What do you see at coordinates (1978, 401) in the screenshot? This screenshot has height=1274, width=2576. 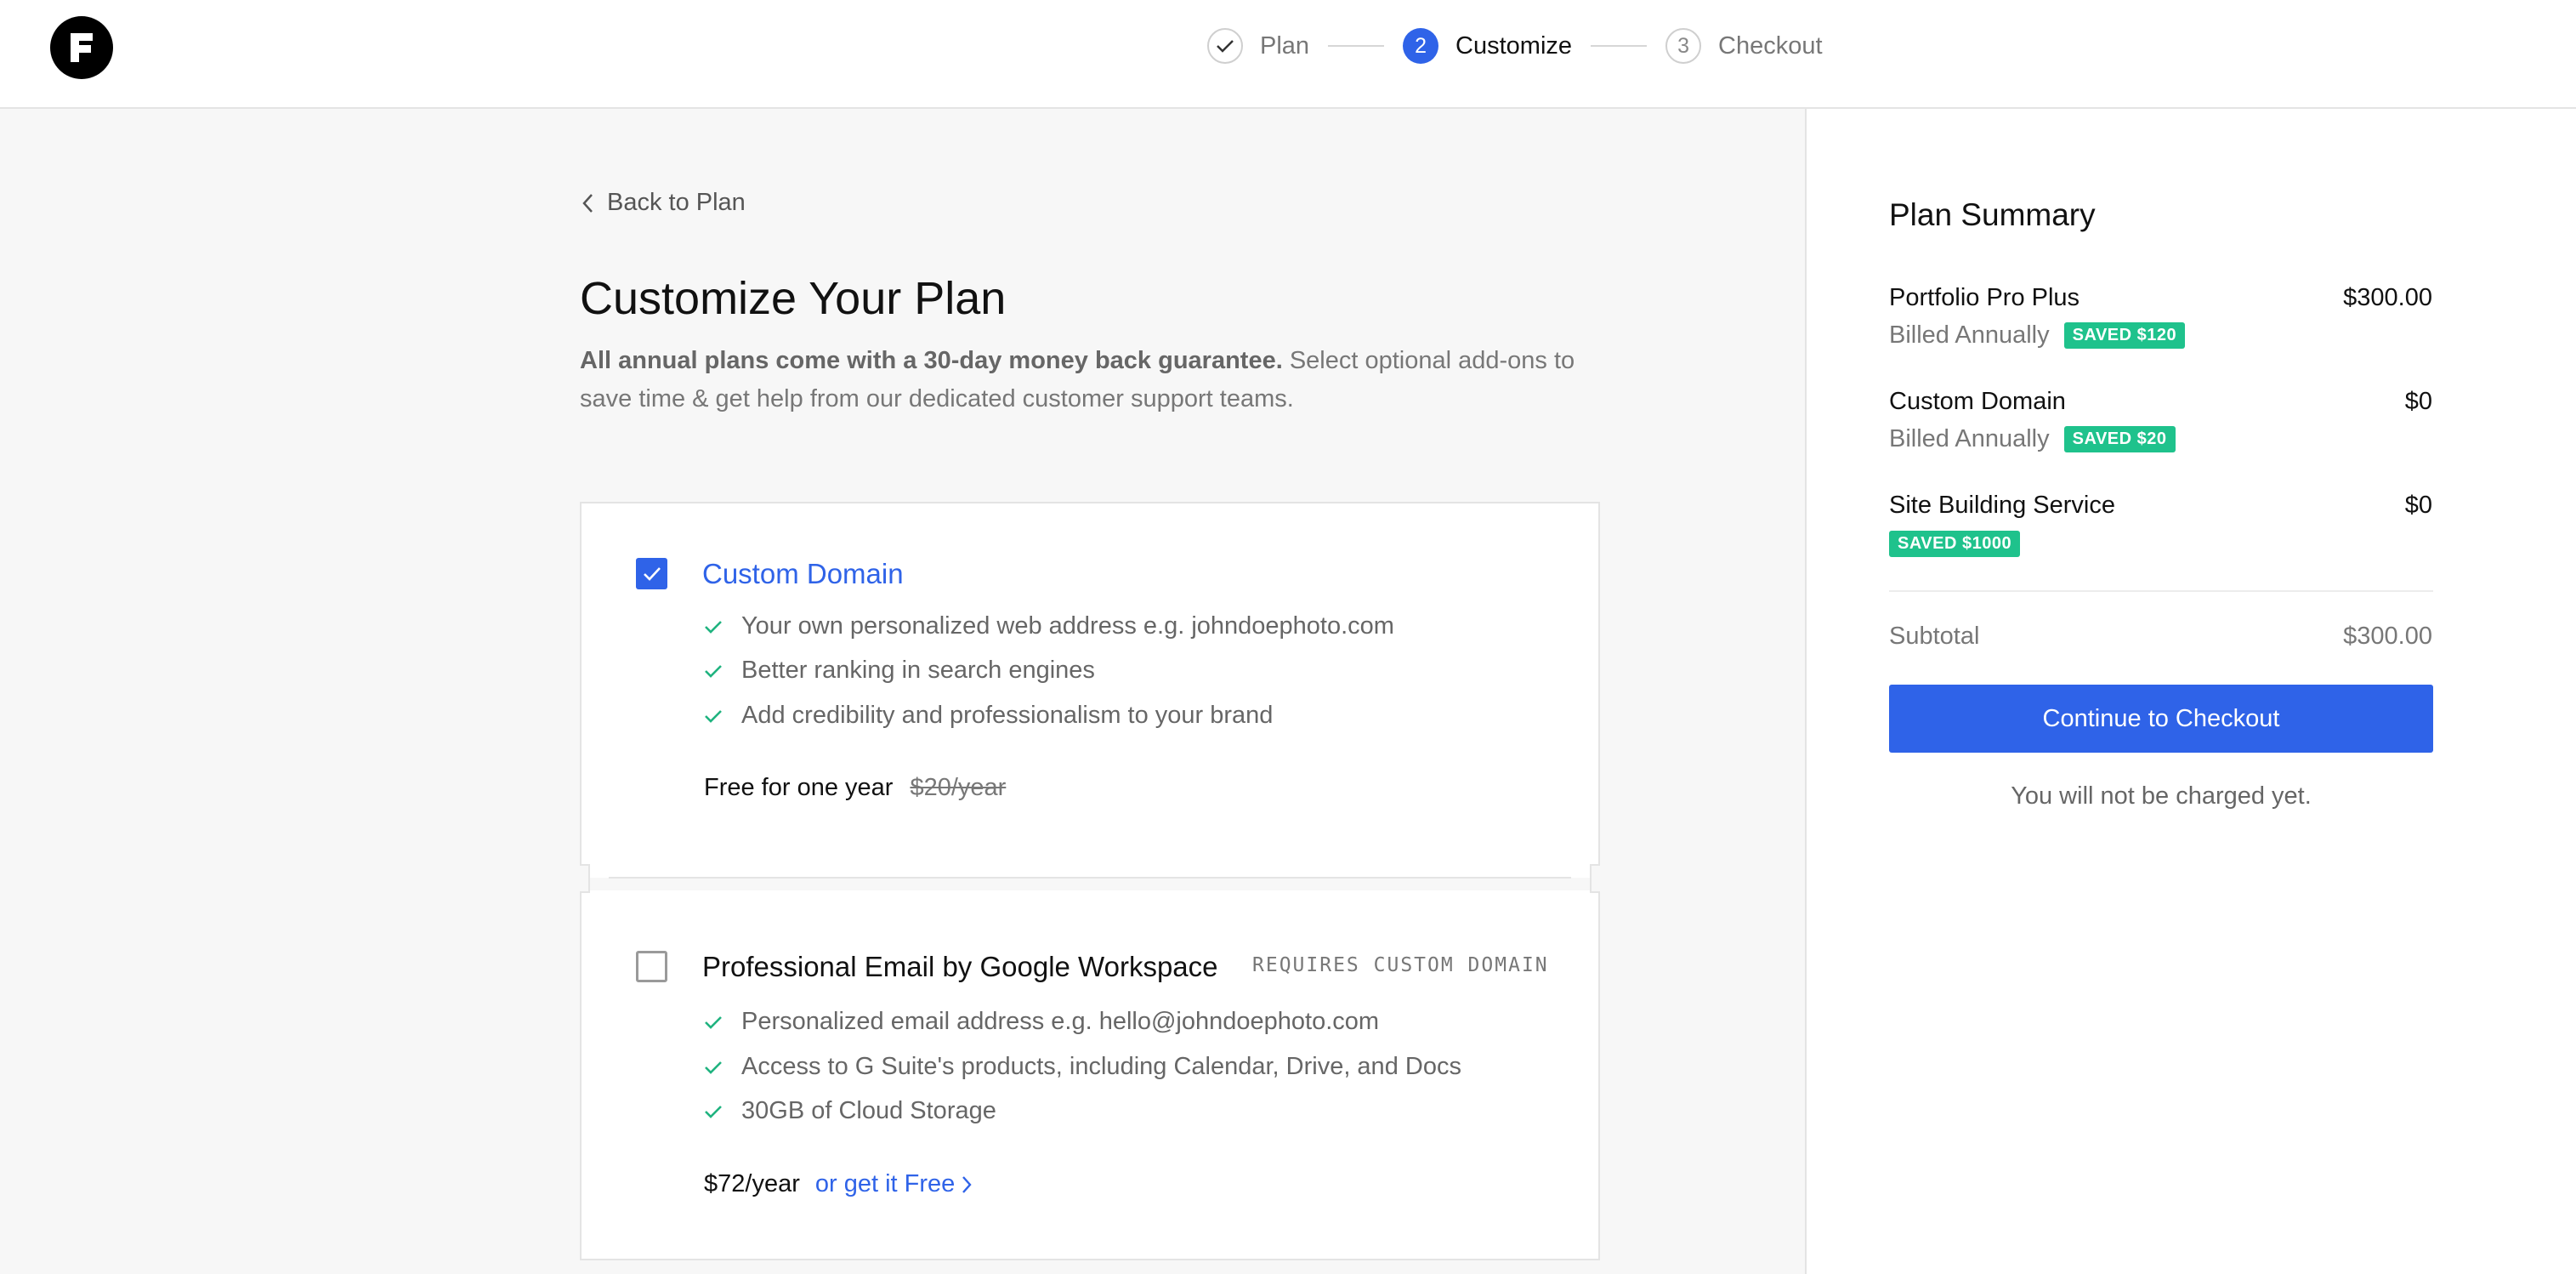 I see `summary-item-name: Custom Domain` at bounding box center [1978, 401].